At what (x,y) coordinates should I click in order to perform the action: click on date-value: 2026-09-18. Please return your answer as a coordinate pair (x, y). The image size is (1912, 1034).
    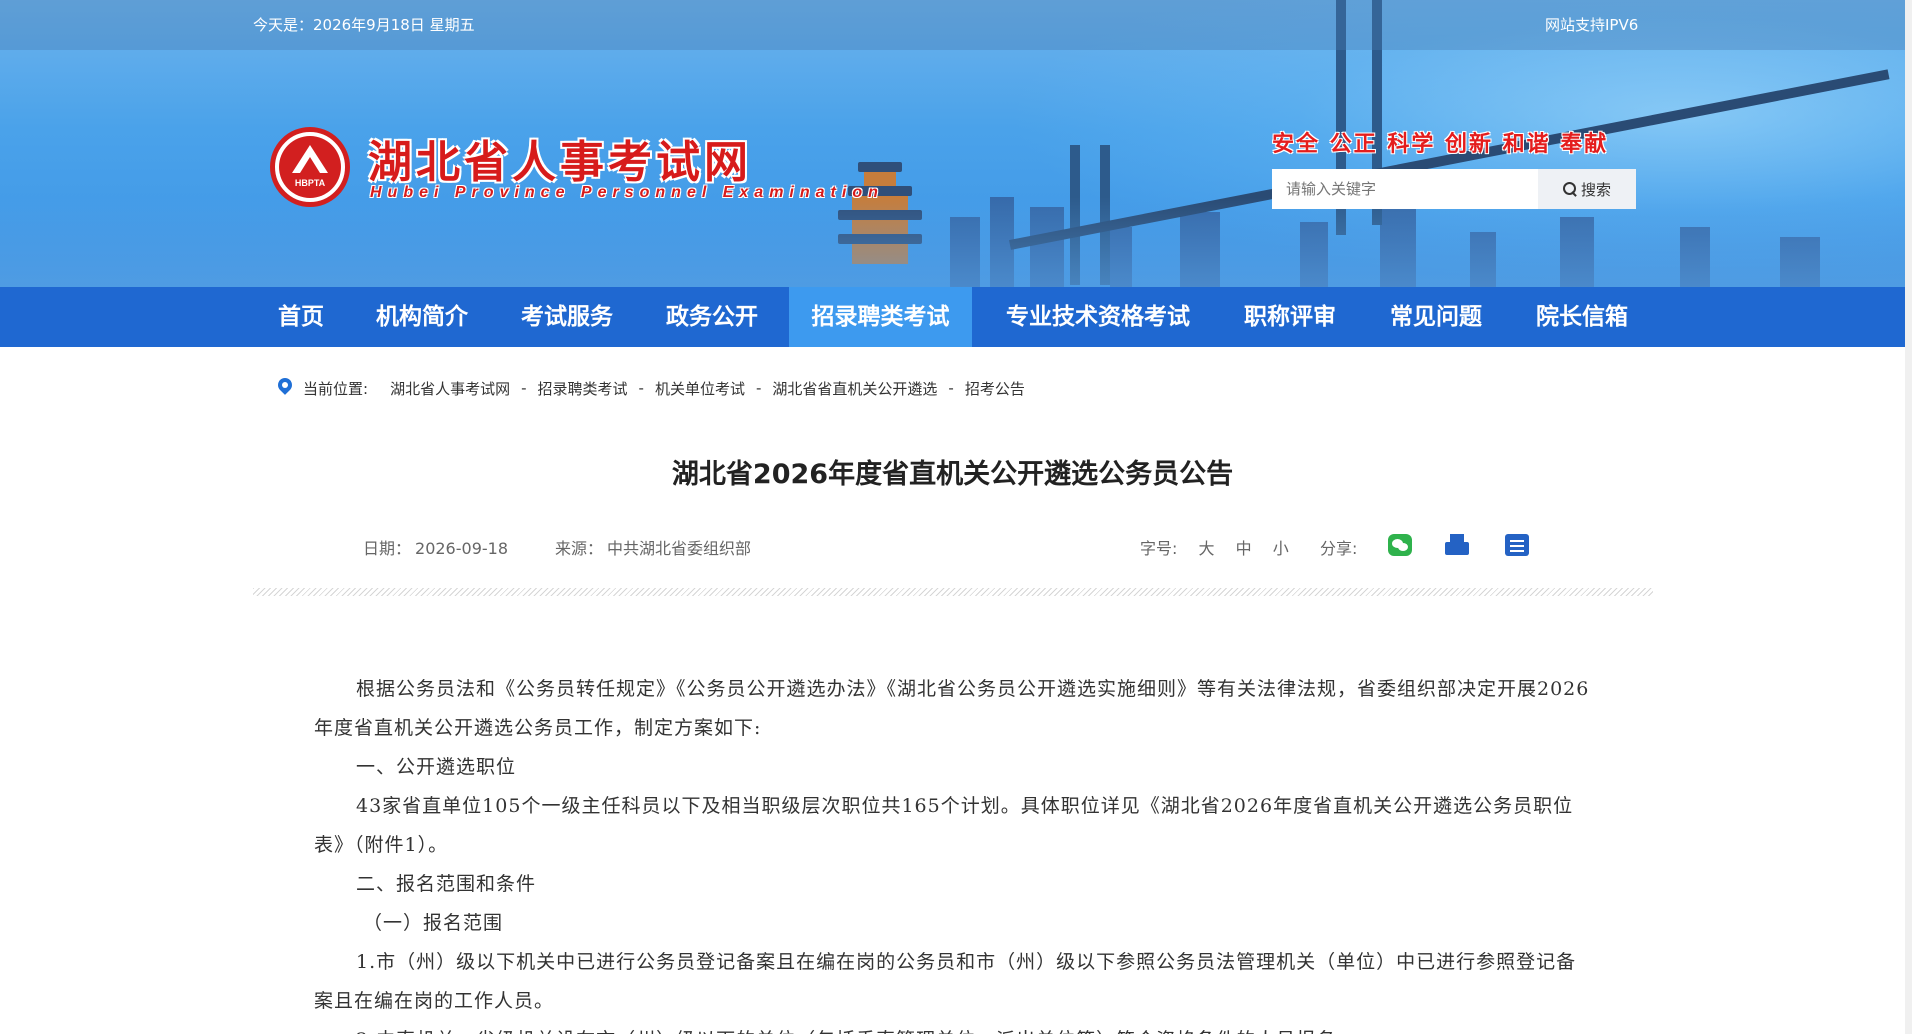
    Looking at the image, I should click on (461, 548).